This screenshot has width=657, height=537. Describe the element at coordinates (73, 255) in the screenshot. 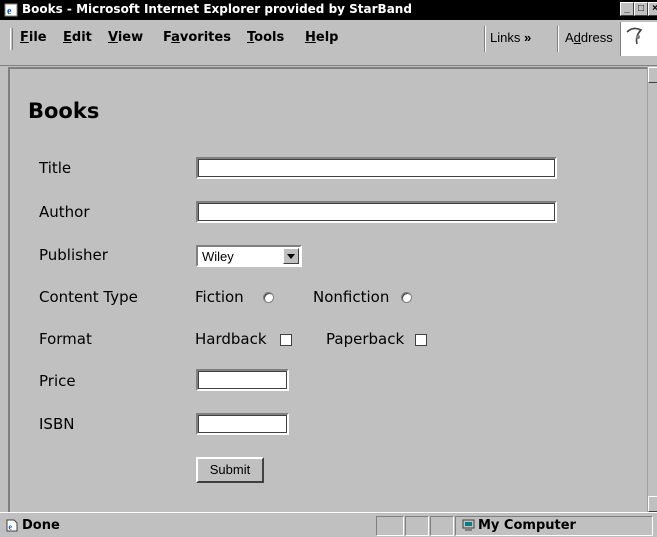

I see `publisher-label: Publisher` at that location.